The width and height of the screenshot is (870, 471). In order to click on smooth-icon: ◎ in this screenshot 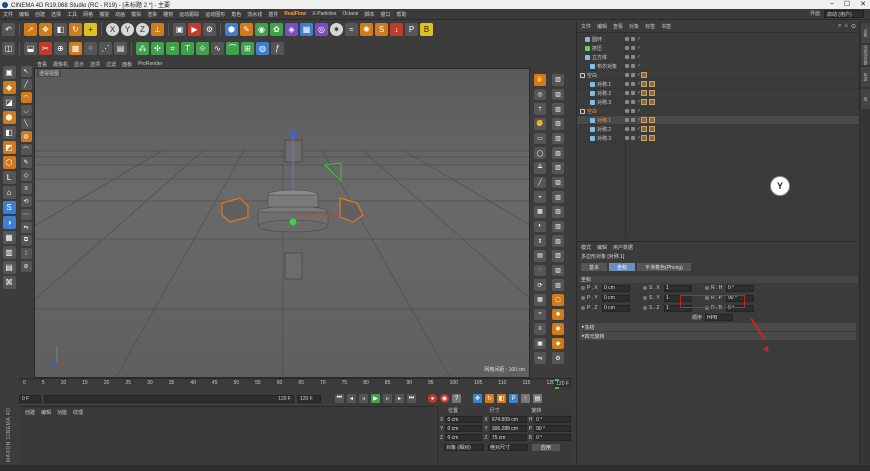, I will do `click(540, 94)`.